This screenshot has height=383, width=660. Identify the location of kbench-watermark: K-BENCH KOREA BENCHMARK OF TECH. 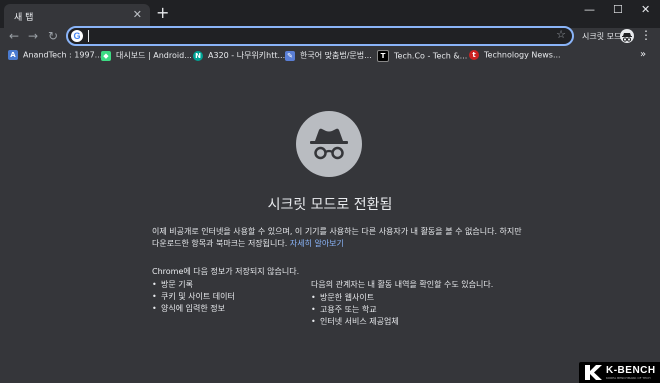
(619, 372).